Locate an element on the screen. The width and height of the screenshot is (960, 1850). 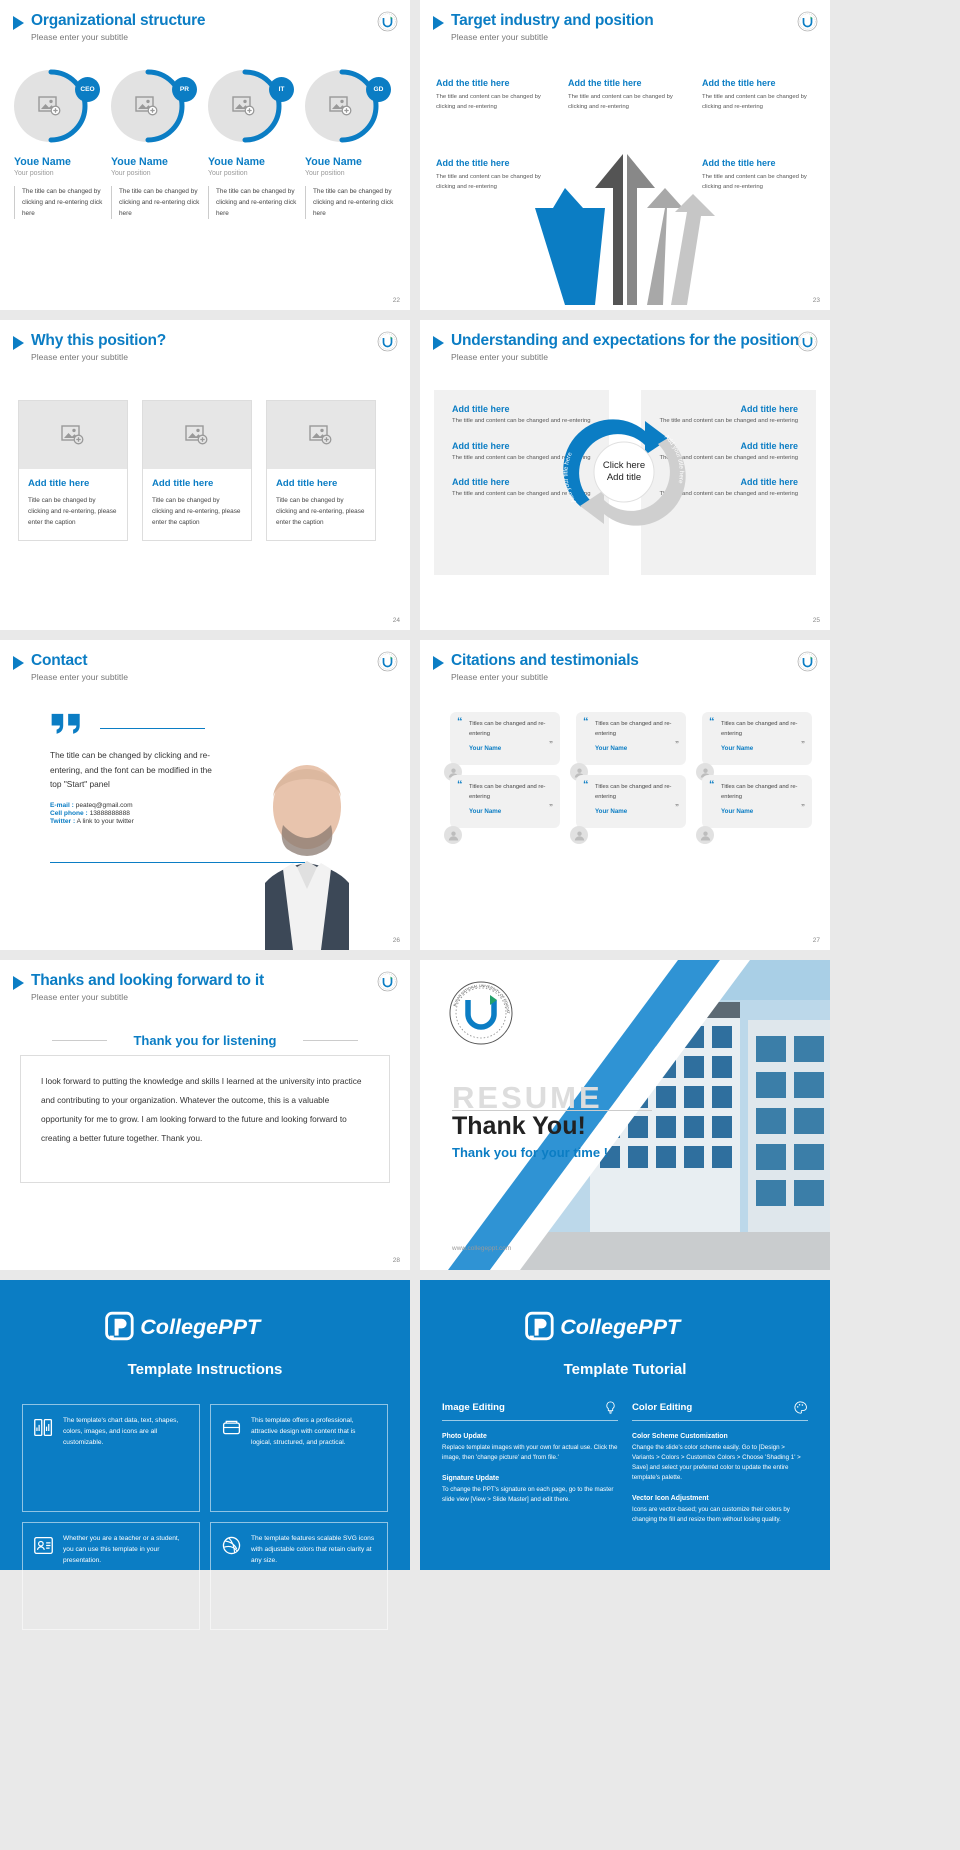
column-title: Color Editing is located at coordinates (662, 1407).